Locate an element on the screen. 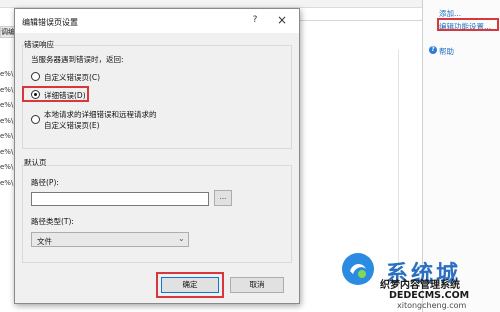 The image size is (500, 312). close-button: × is located at coordinates (282, 20).